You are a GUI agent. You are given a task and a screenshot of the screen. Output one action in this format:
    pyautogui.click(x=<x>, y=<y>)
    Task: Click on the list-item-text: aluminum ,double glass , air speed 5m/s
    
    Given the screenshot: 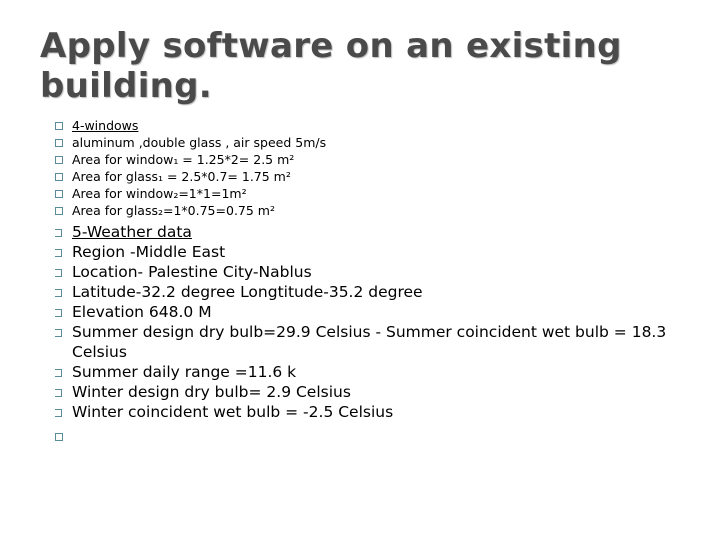 What is the action you would take?
    pyautogui.click(x=199, y=142)
    